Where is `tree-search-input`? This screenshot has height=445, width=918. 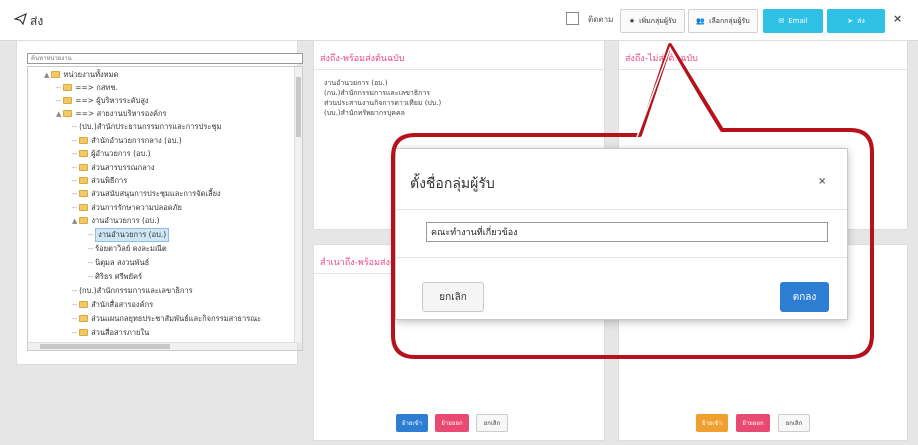 tree-search-input is located at coordinates (165, 58).